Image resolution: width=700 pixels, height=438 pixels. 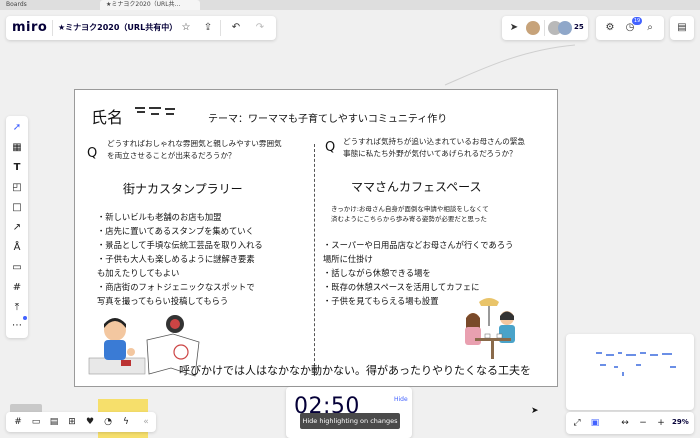 What do you see at coordinates (18, 422) in the screenshot?
I see `frames-icon: #` at bounding box center [18, 422].